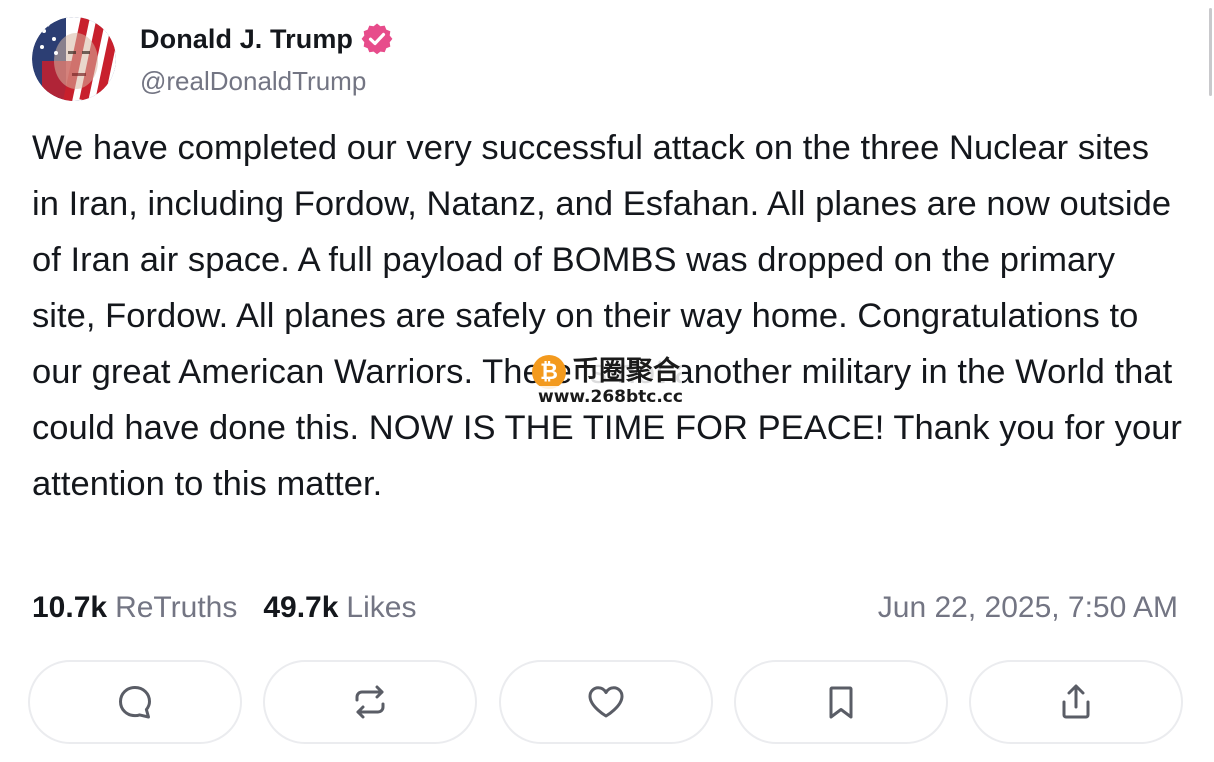 Image resolution: width=1214 pixels, height=762 pixels. I want to click on author-name-row: Donald J. Trump, so click(266, 39).